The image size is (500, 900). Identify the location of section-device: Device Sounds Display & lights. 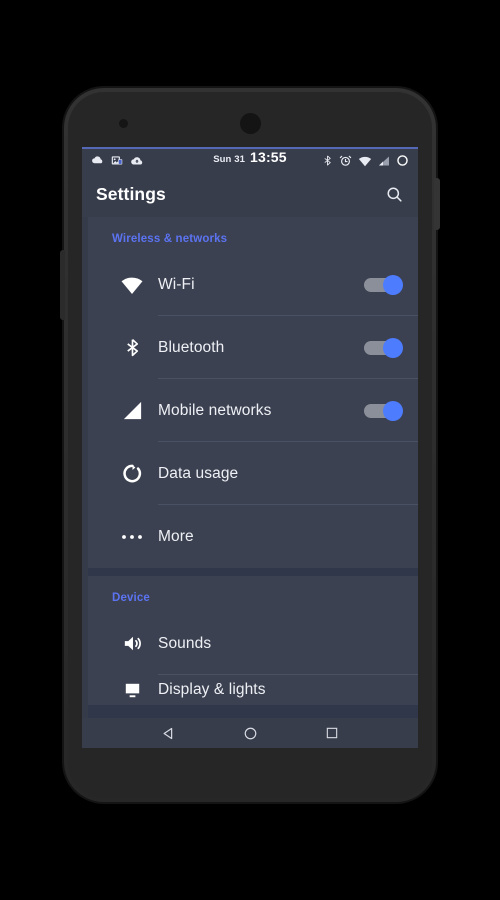
(253, 640).